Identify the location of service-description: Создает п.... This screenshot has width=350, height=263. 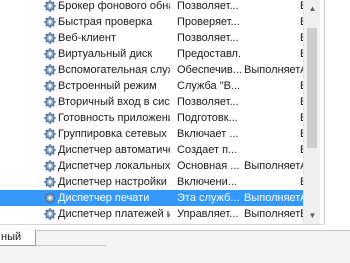
(207, 150).